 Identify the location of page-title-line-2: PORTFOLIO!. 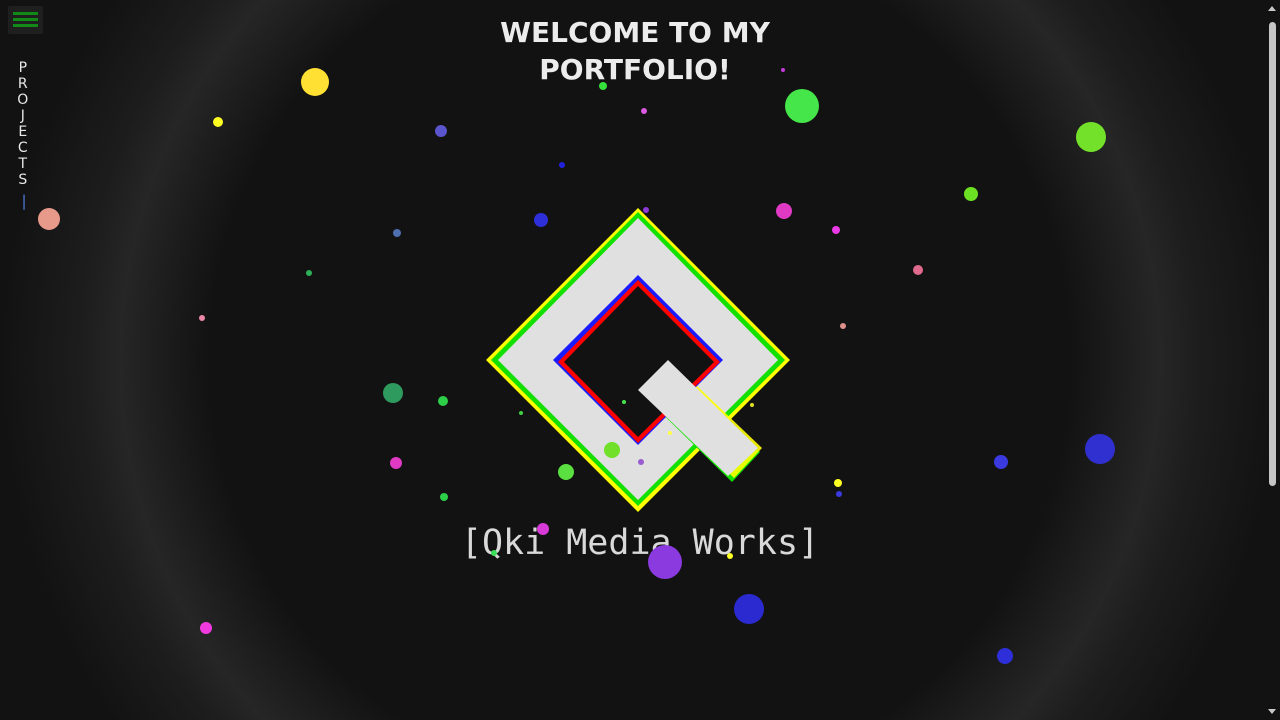
(635, 69).